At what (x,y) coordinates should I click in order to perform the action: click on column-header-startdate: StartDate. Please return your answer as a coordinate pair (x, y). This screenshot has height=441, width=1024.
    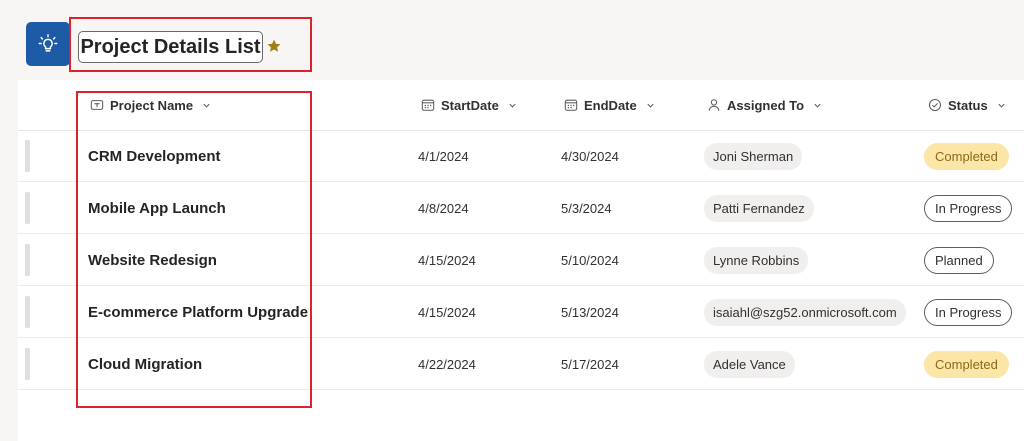
    Looking at the image, I should click on (469, 105).